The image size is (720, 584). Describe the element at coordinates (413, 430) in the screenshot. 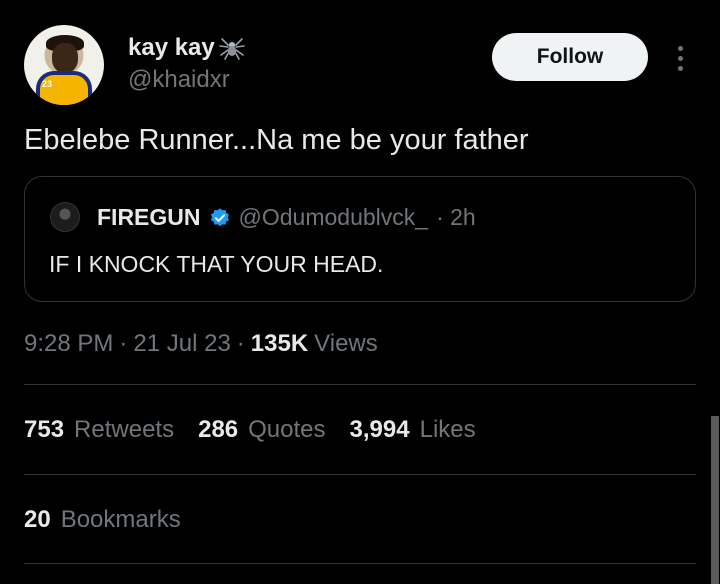

I see `likes-stat: 3,994 Likes` at that location.